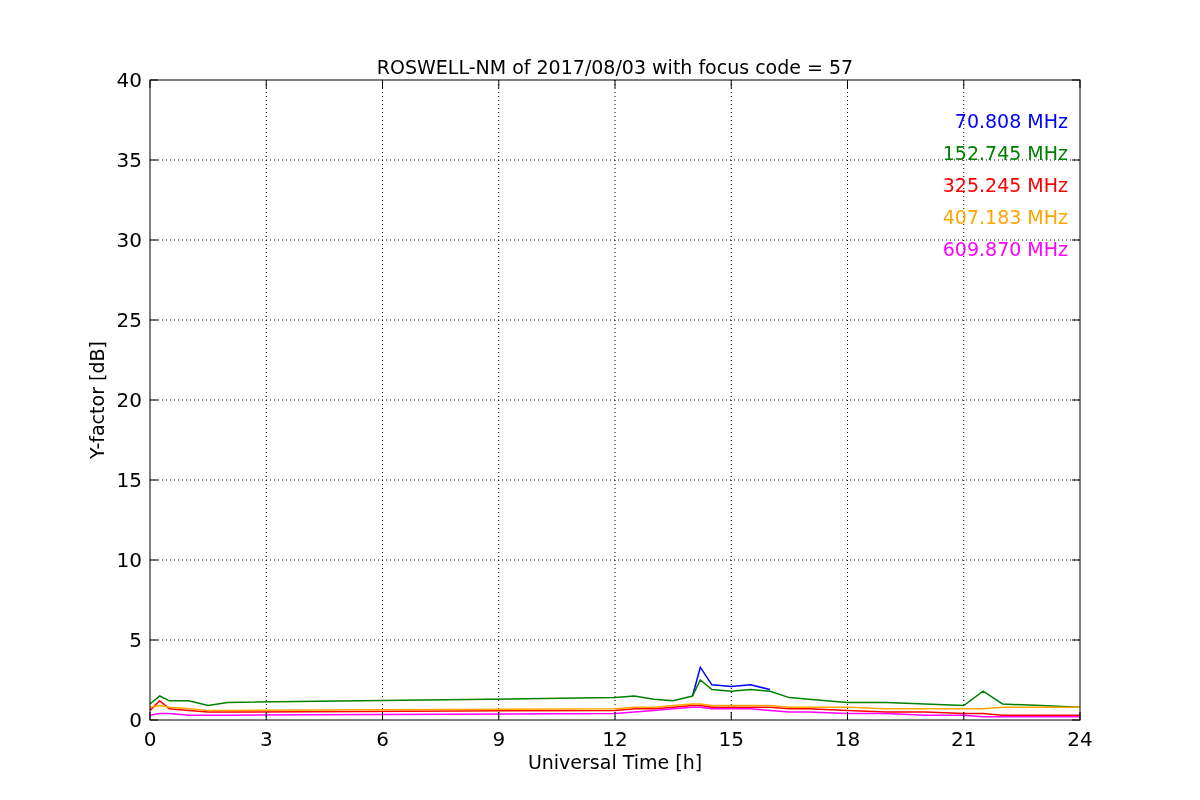  I want to click on tick-label: 25, so click(129, 320).